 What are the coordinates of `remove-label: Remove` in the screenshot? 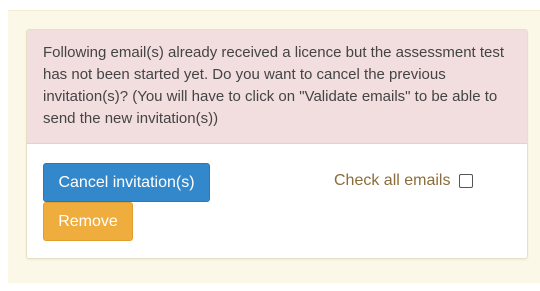 It's located at (88, 221).